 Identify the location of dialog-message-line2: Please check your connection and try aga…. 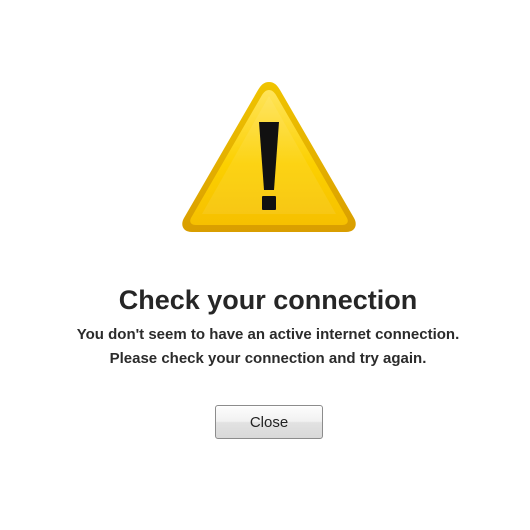
(268, 358).